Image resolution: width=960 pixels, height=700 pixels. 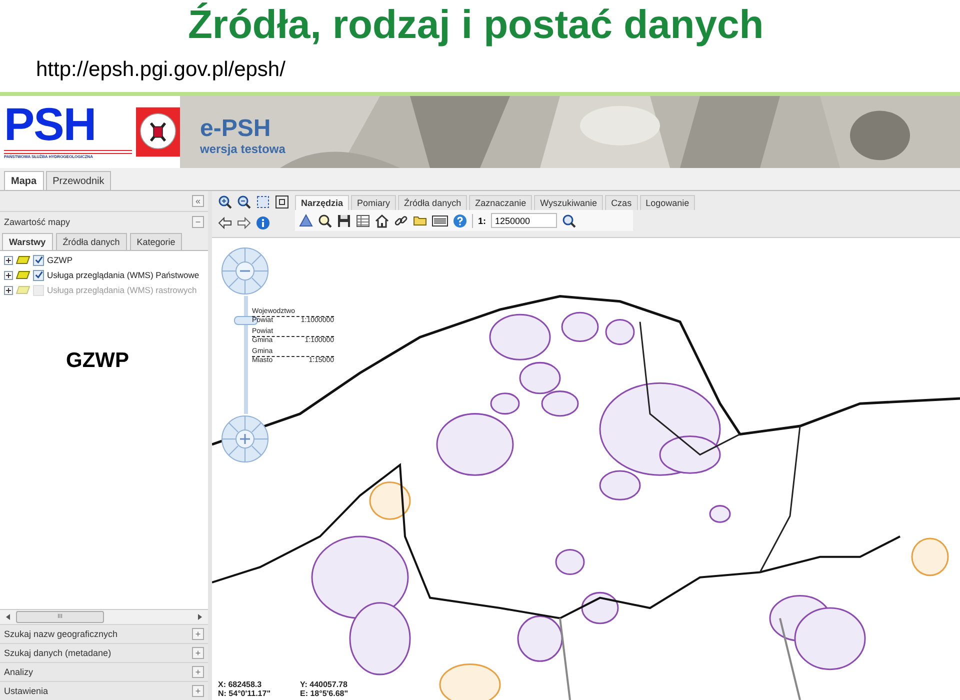 What do you see at coordinates (382, 221) in the screenshot?
I see `home-icon` at bounding box center [382, 221].